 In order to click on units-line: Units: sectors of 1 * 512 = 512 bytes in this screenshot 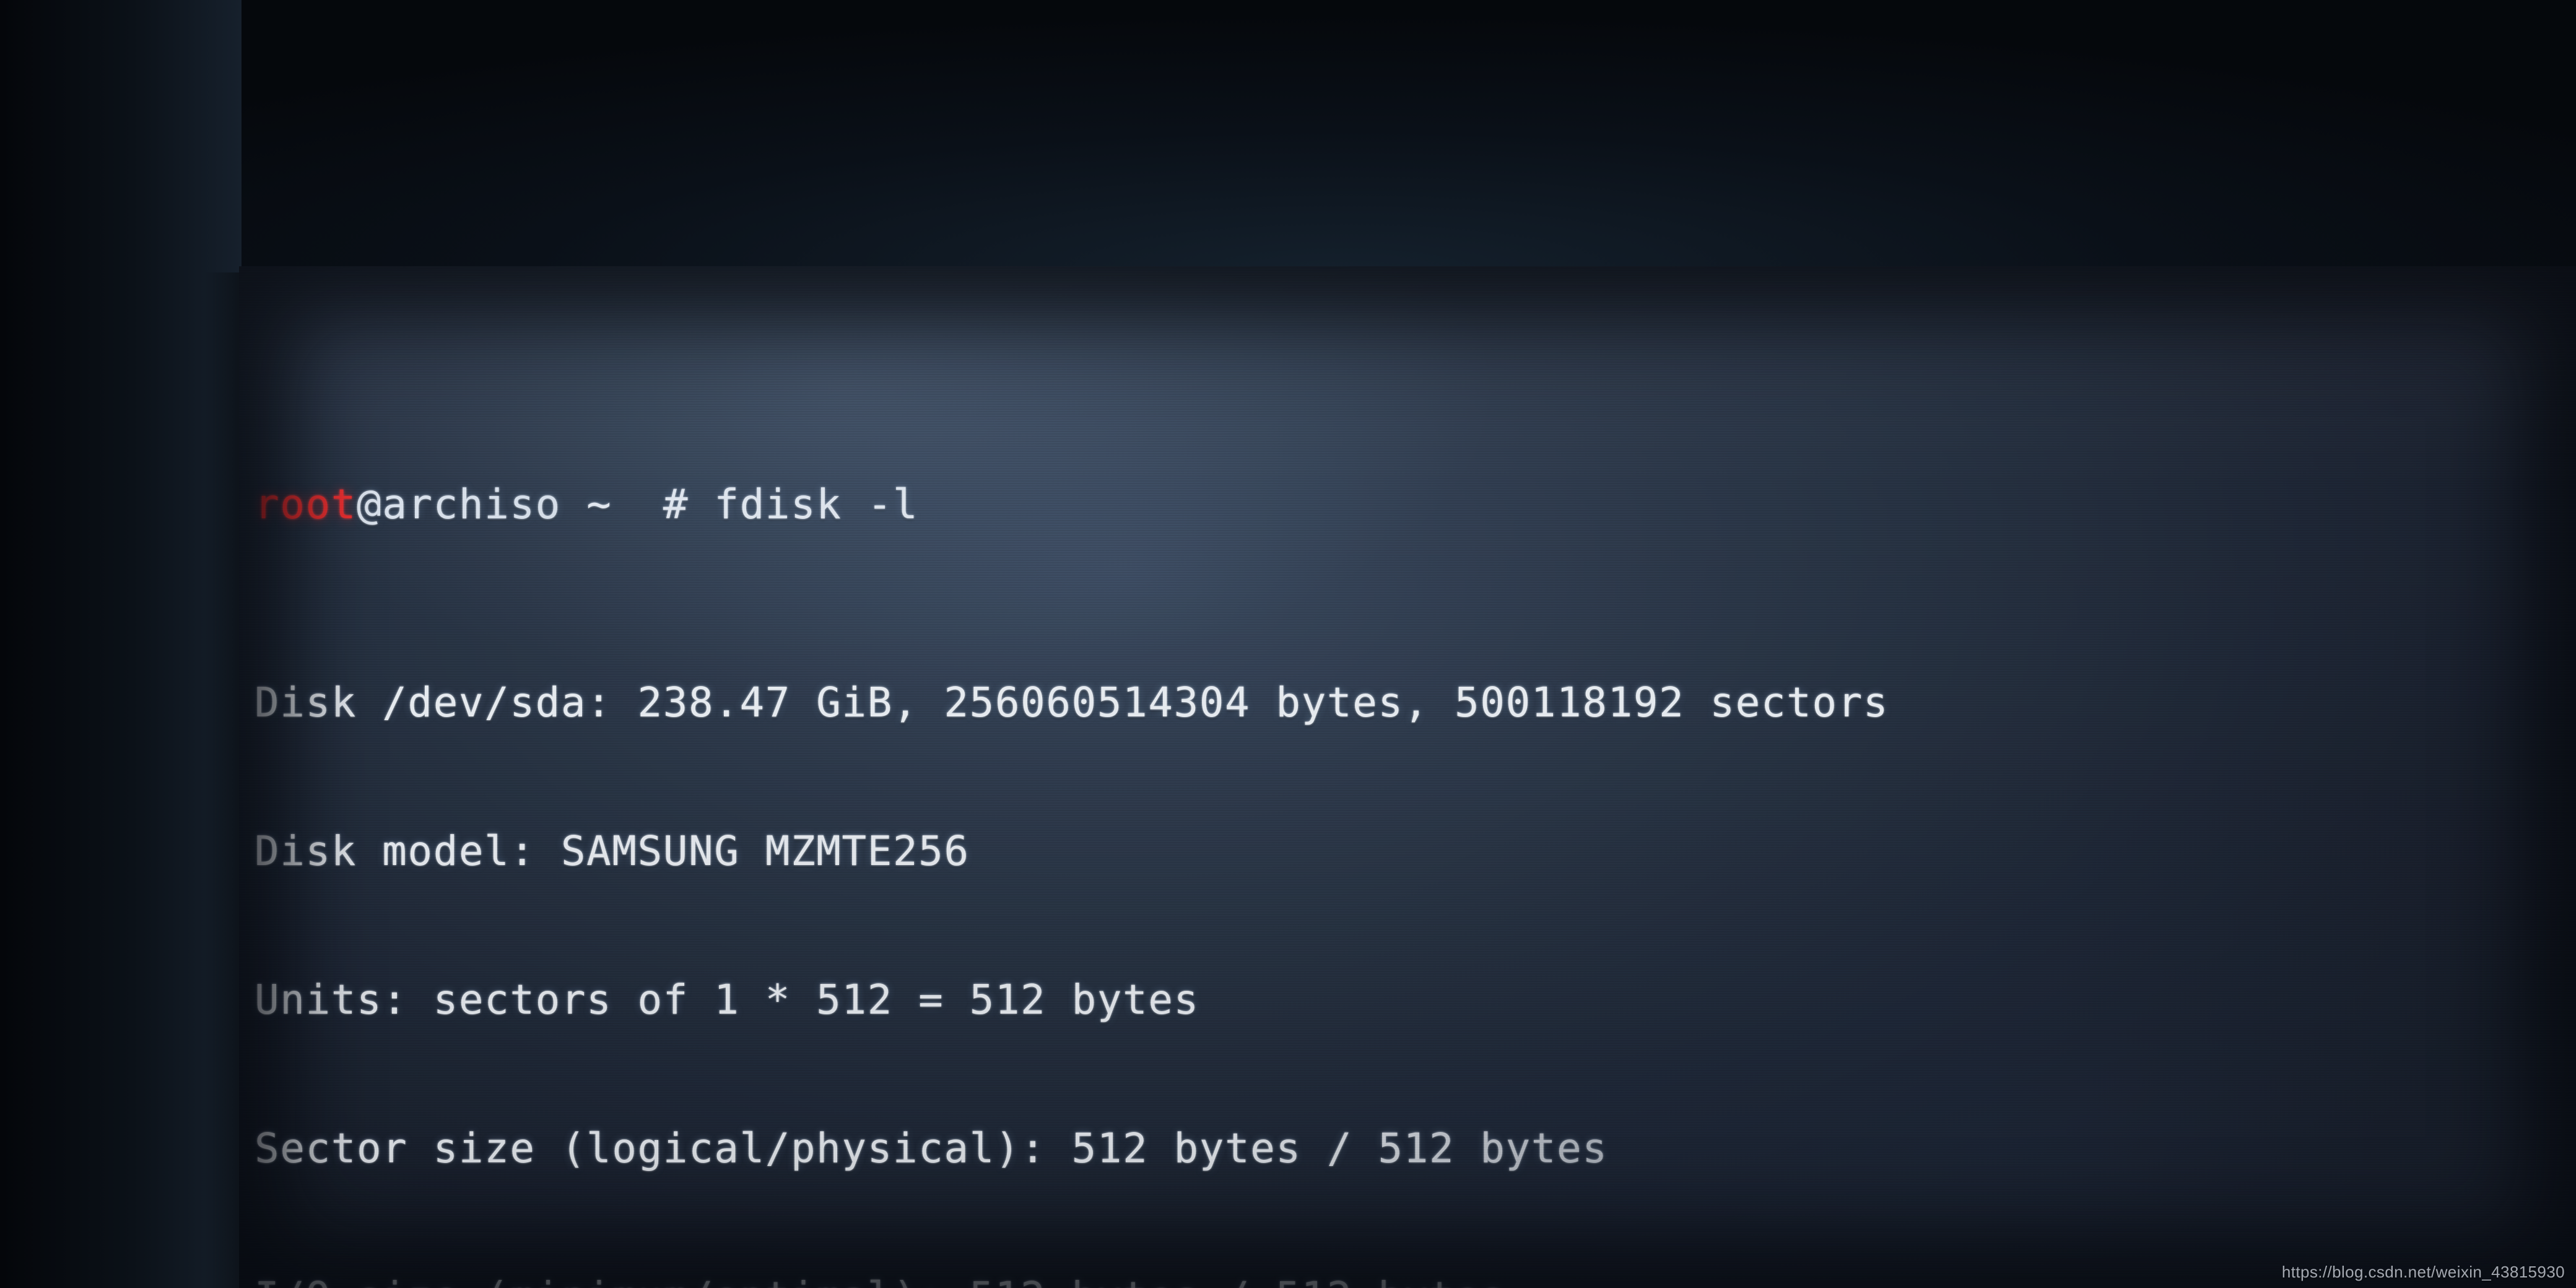, I will do `click(727, 1000)`.